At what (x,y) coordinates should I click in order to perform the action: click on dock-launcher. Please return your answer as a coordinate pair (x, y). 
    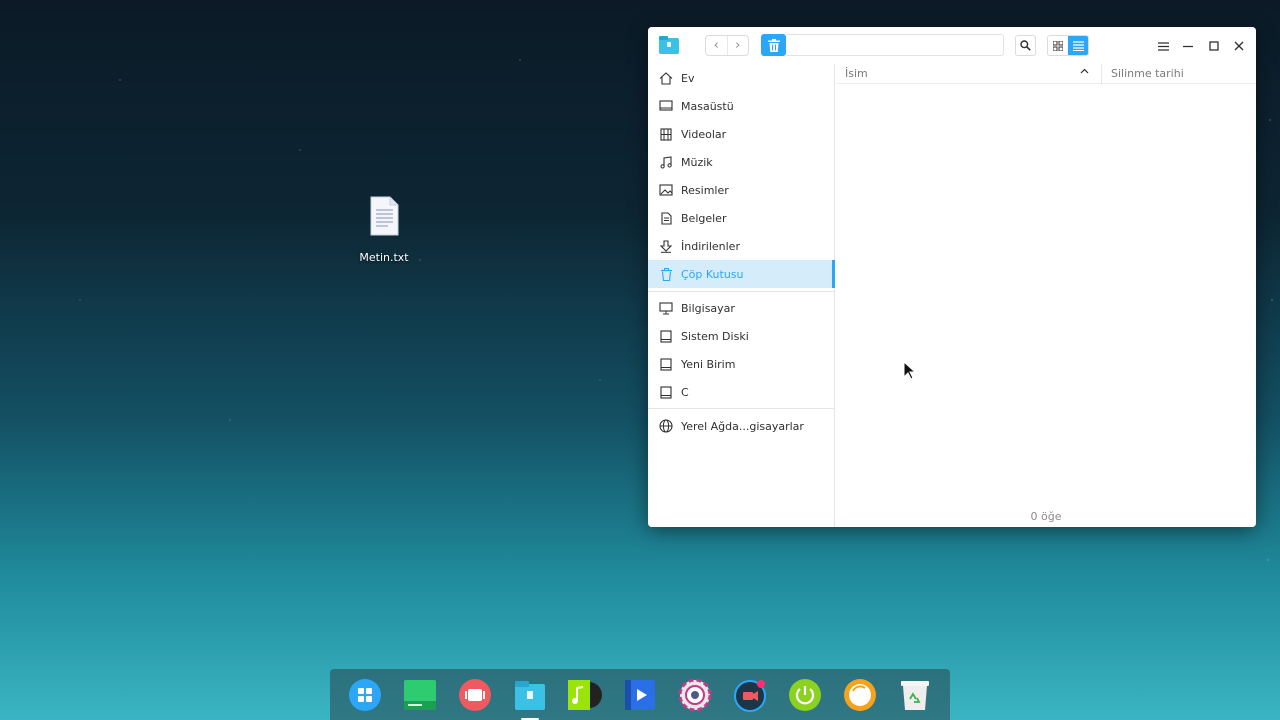
    Looking at the image, I should click on (365, 695).